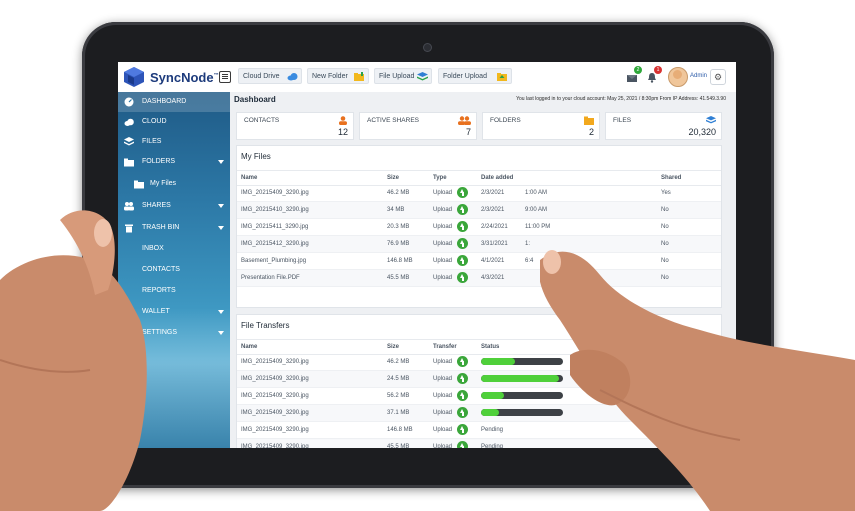  Describe the element at coordinates (493, 261) in the screenshot. I see `file-date: 4/1/2021` at that location.